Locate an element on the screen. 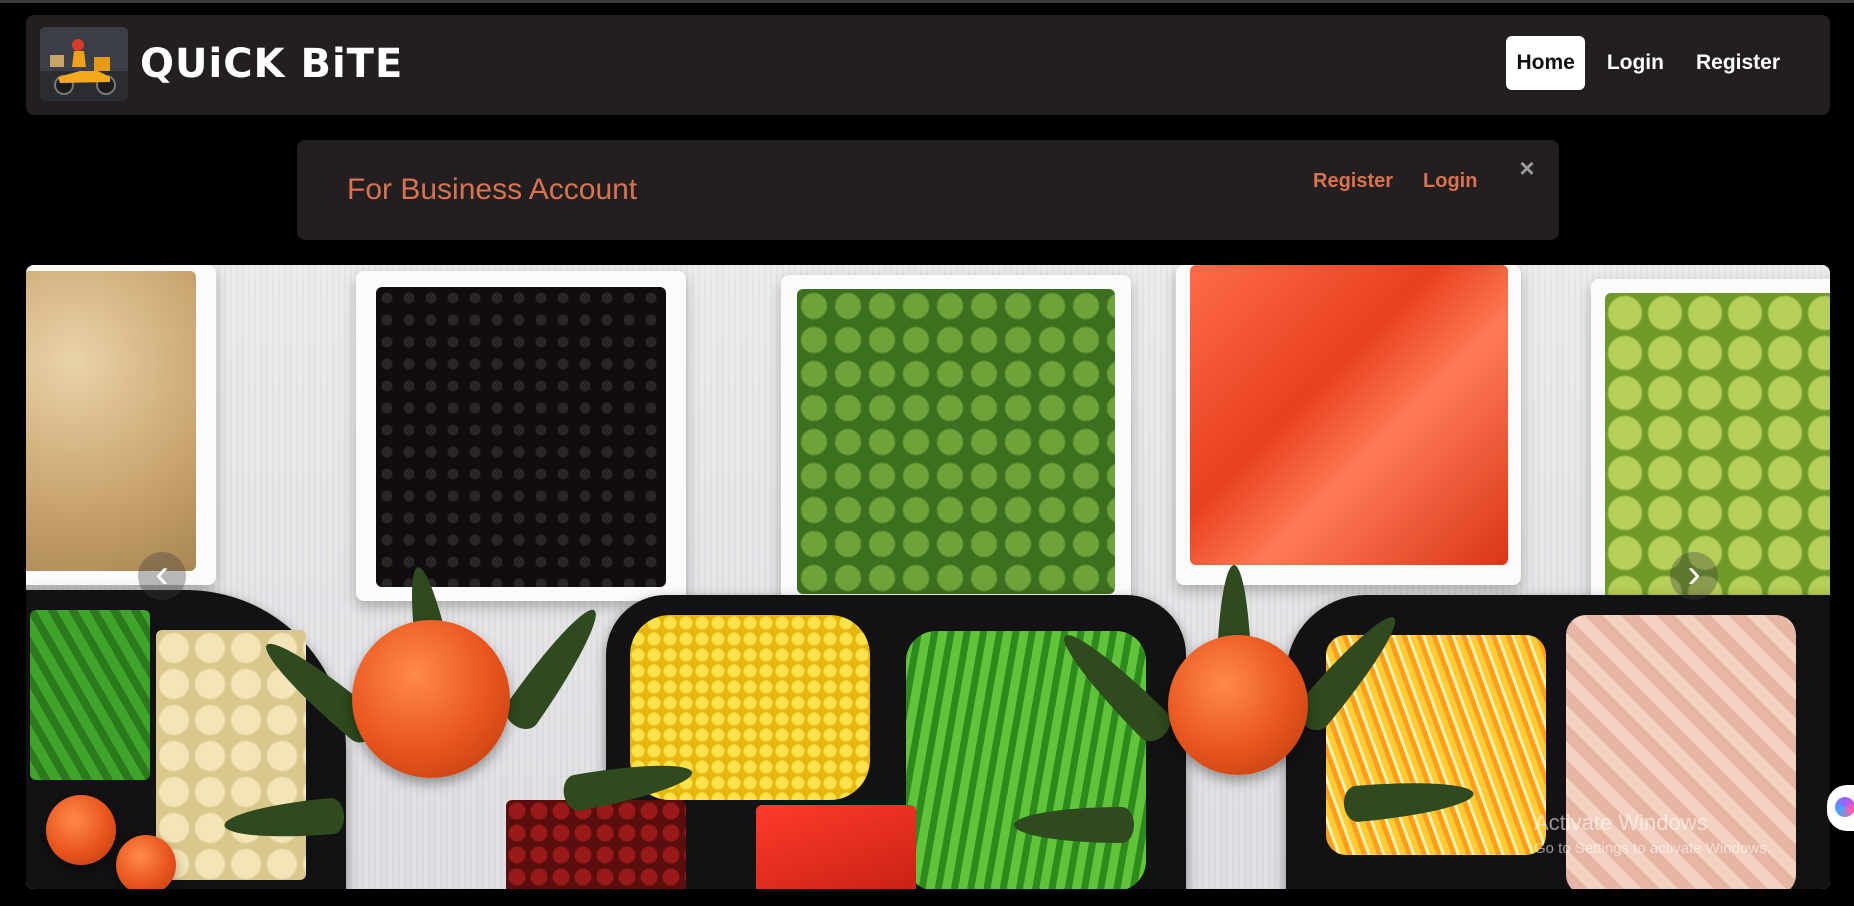 Image resolution: width=1854 pixels, height=906 pixels. brand-name: QUiCK BiTE is located at coordinates (271, 64).